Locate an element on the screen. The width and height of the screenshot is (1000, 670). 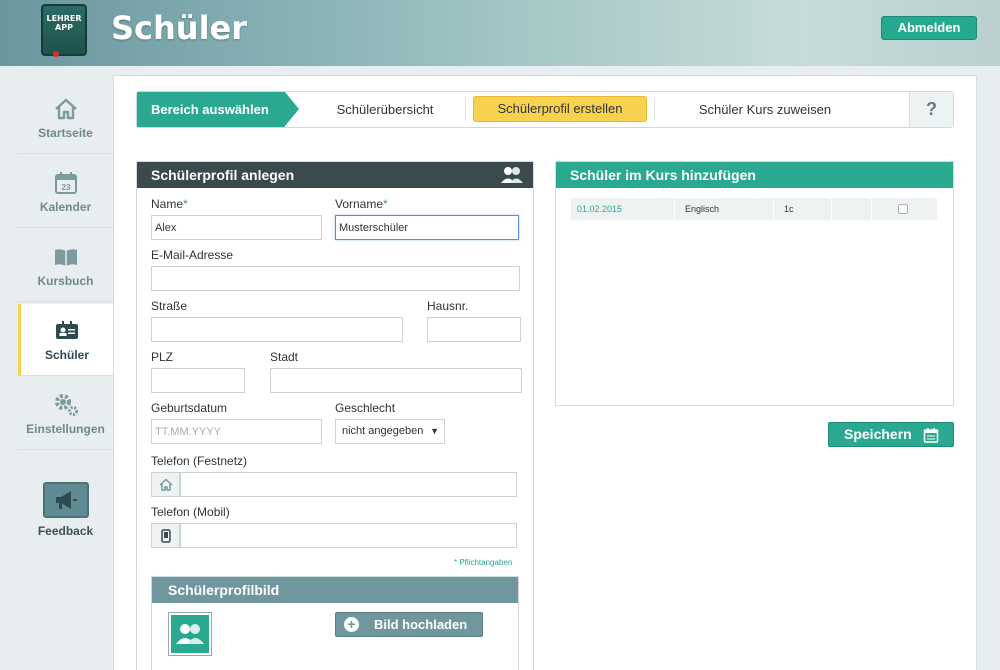
table-row: 01.02.2015 Englisch 1c is located at coordinates (754, 209).